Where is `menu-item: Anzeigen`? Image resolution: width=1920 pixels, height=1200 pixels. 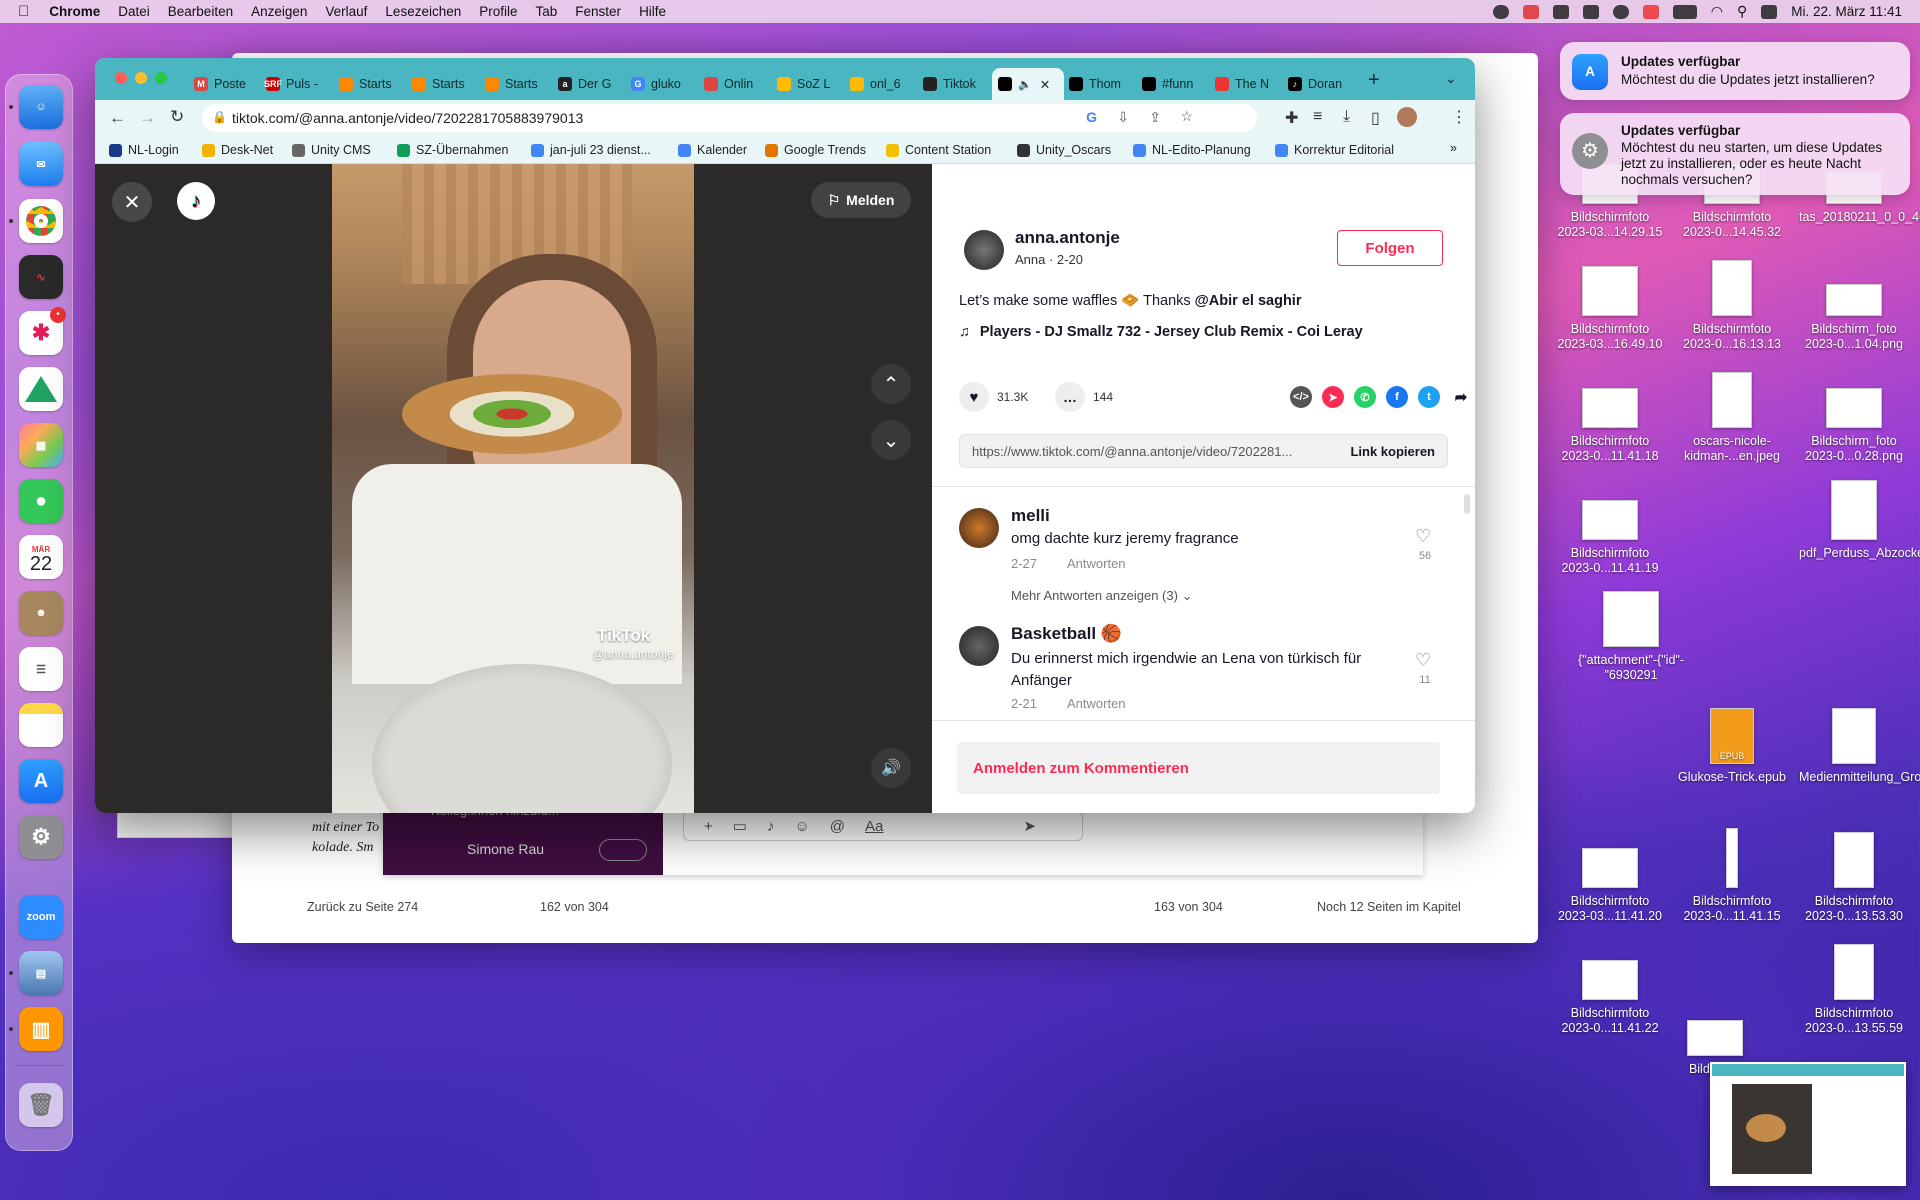
menu-item: Anzeigen is located at coordinates (279, 11).